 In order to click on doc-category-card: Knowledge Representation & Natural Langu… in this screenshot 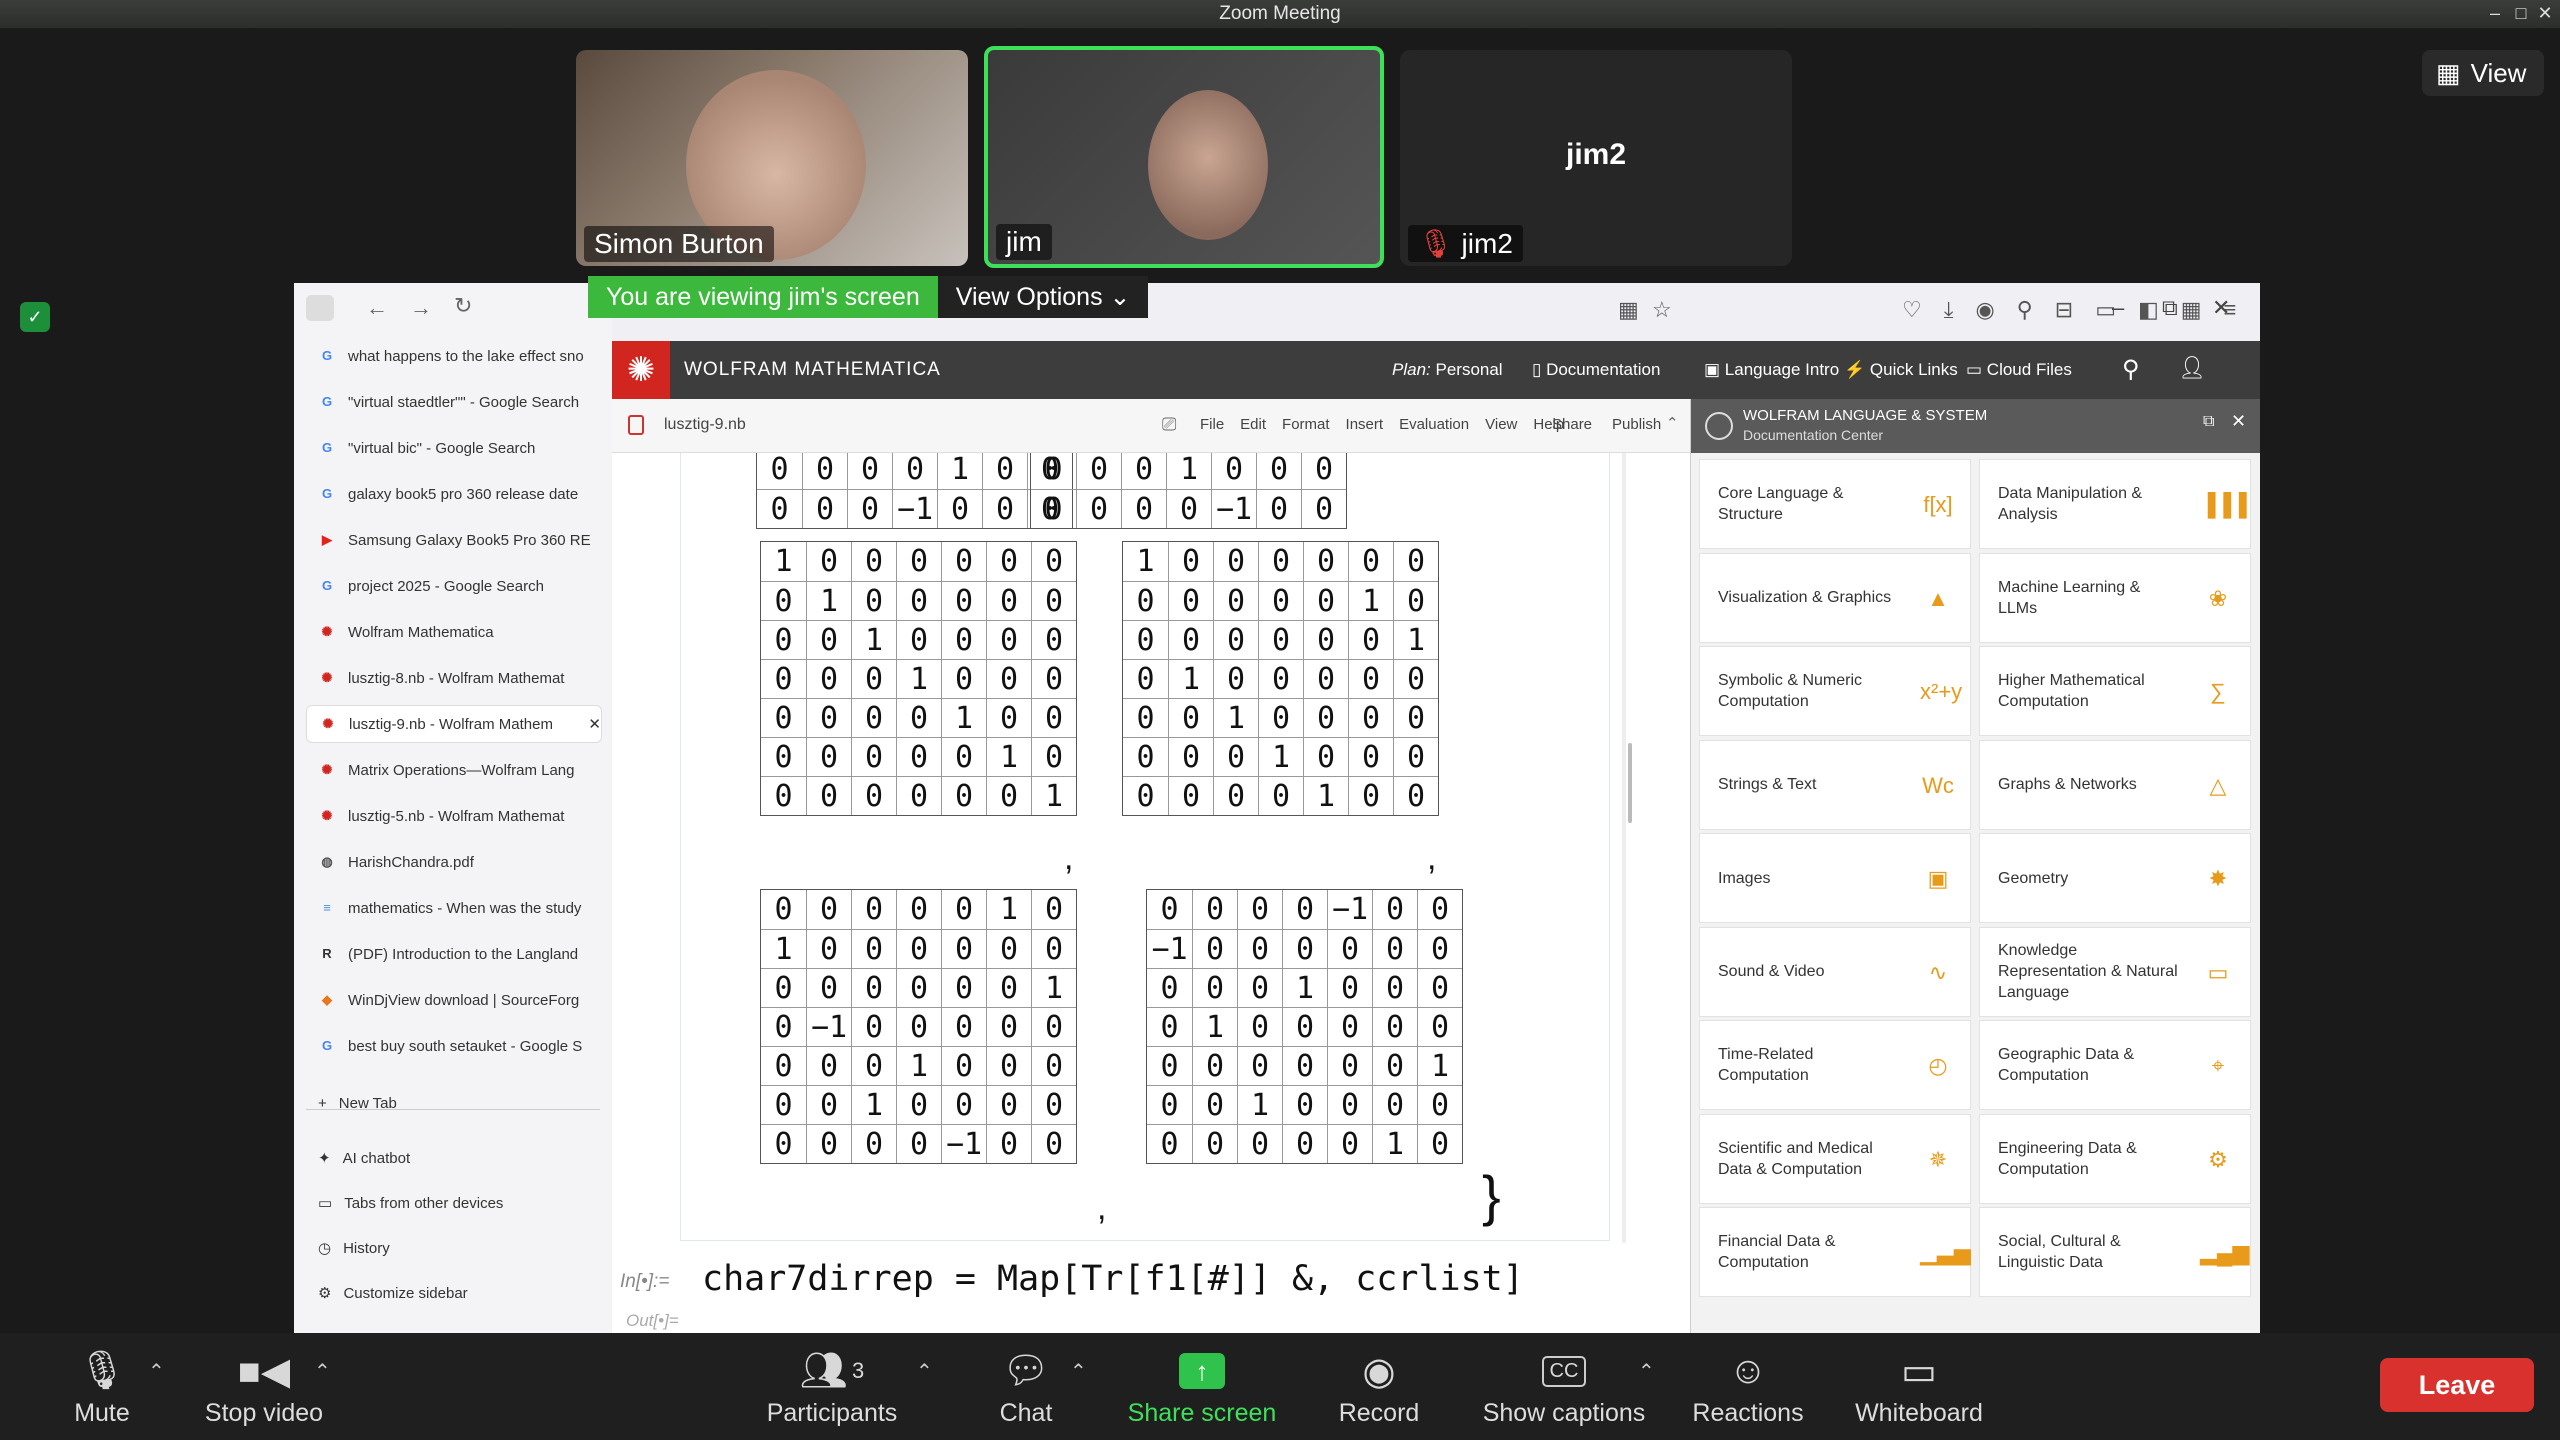, I will do `click(2115, 971)`.